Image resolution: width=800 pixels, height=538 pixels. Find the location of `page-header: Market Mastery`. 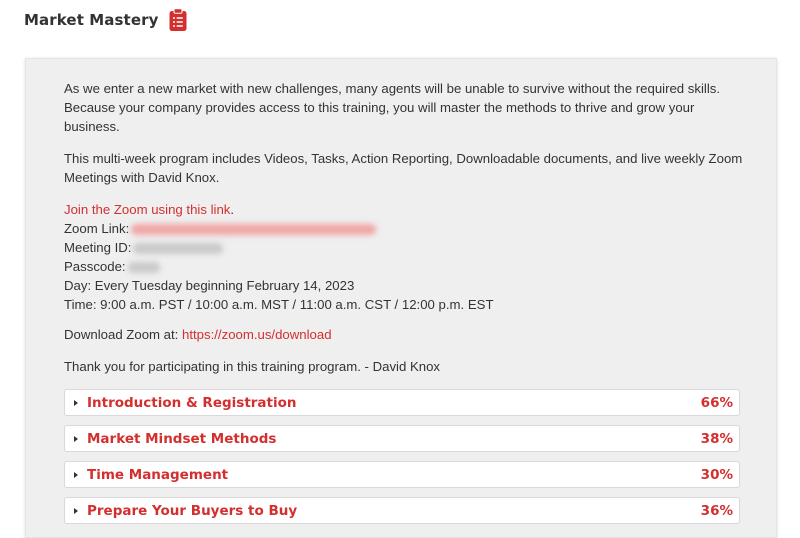

page-header: Market Mastery is located at coordinates (106, 20).